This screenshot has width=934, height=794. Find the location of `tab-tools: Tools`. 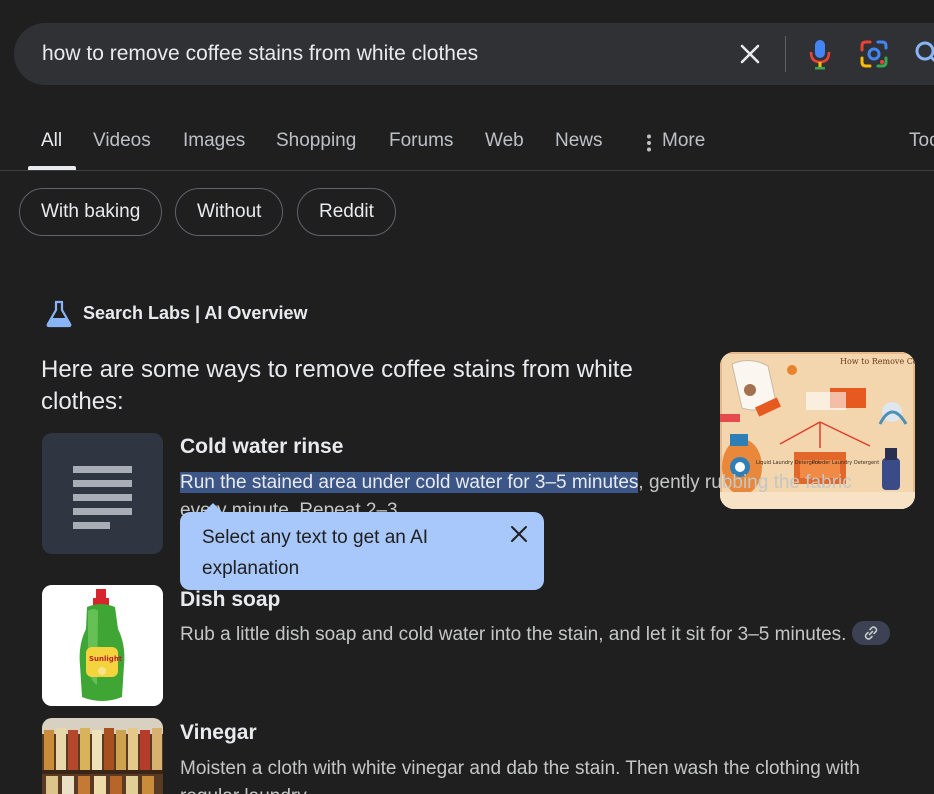

tab-tools: Tools is located at coordinates (921, 141).